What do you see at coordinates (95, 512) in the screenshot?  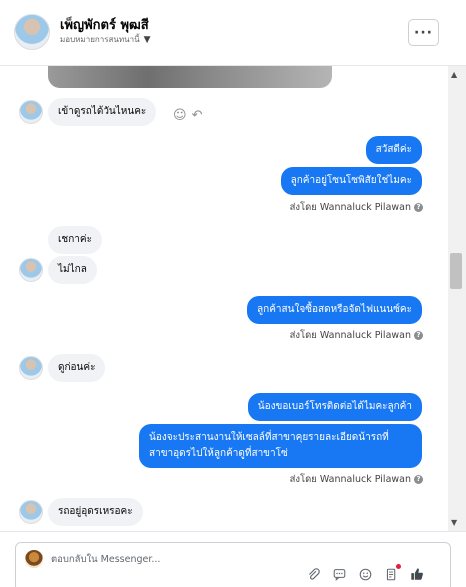 I see `incoming-message: รถอยู่อุดรเหรอคะ` at bounding box center [95, 512].